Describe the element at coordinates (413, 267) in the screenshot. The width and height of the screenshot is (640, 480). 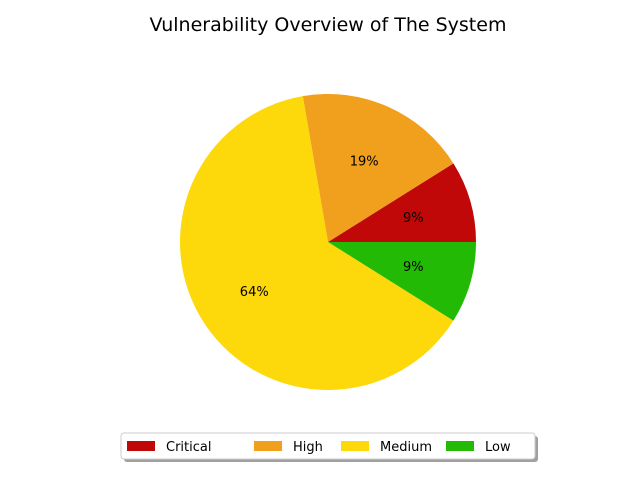
I see `slice-label-low: 9%` at that location.